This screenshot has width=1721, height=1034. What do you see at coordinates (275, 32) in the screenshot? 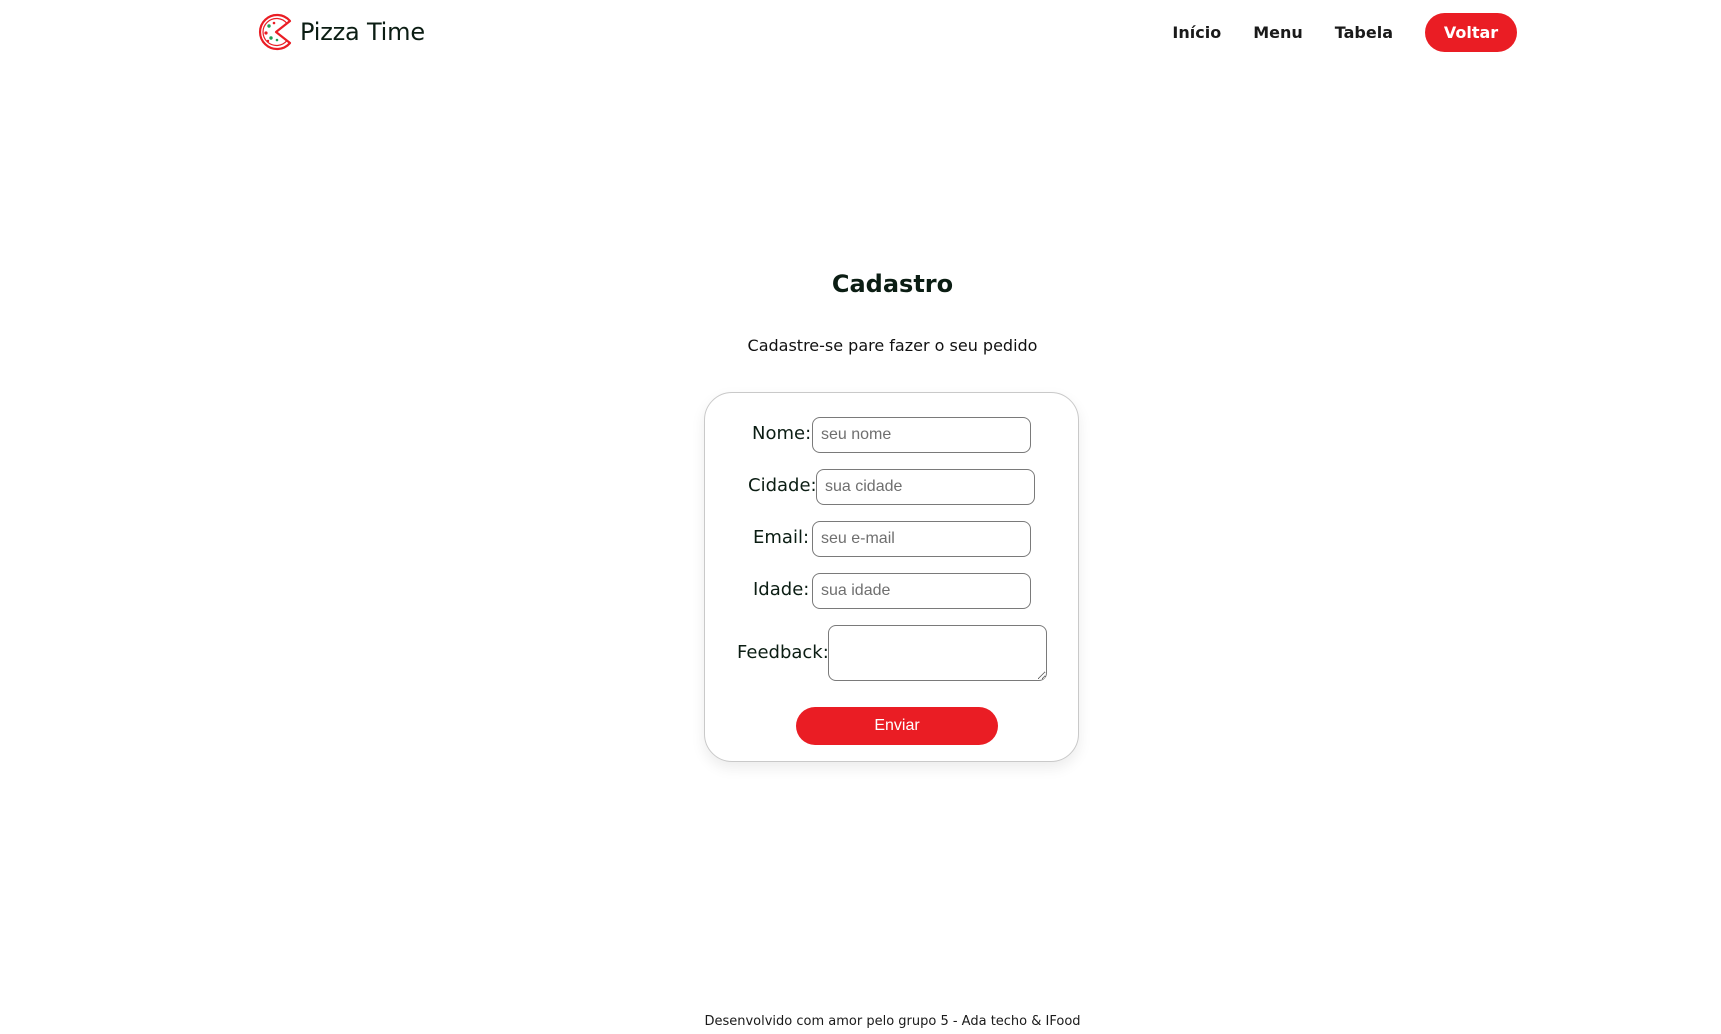
I see `pizza-logo-icon` at bounding box center [275, 32].